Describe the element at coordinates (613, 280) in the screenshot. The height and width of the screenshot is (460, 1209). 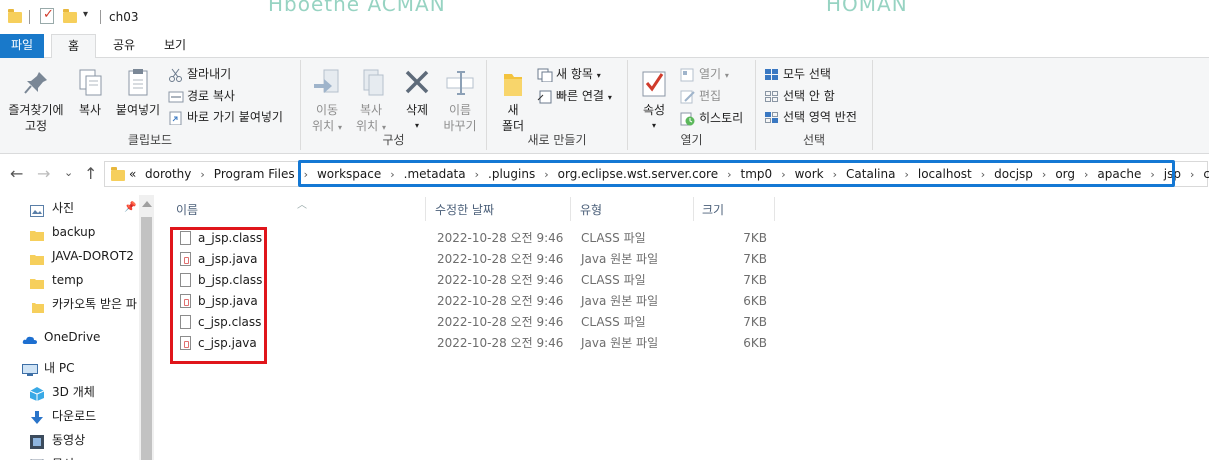
I see `file-type: CLASS 파일` at that location.